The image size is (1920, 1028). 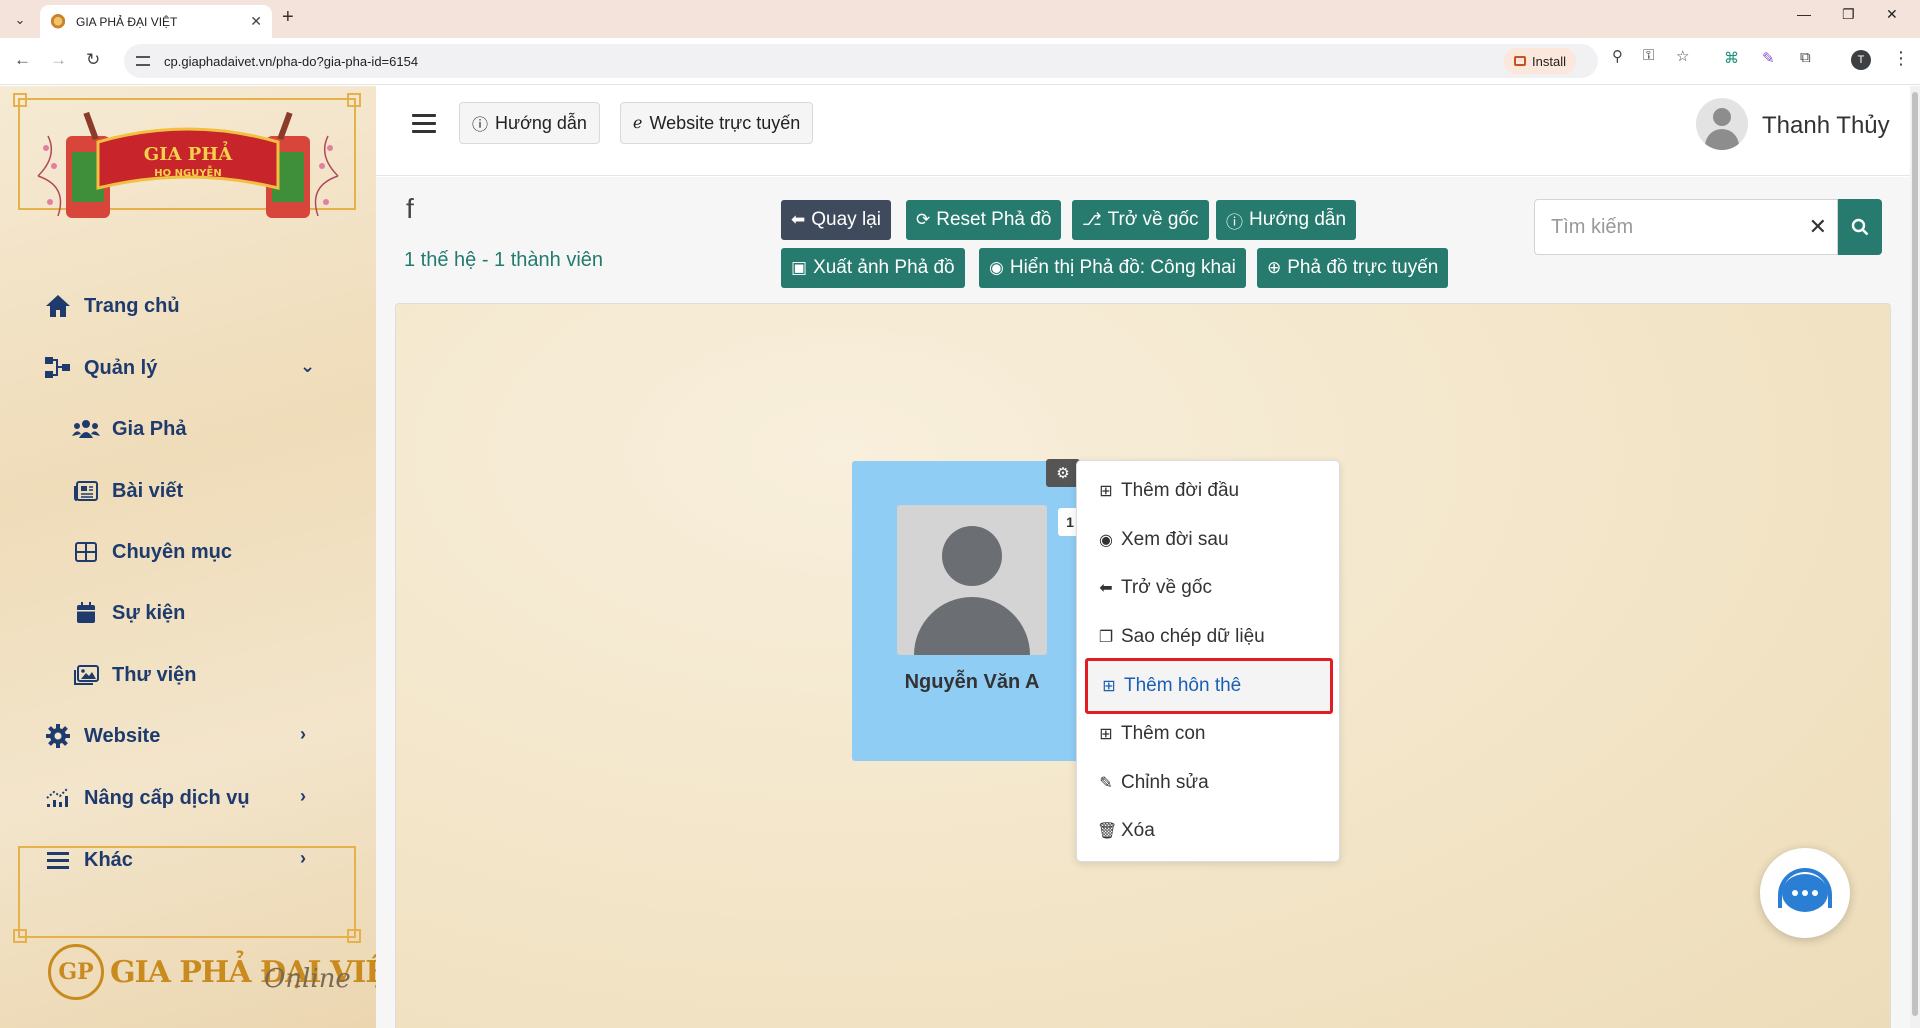 I want to click on family-logo: GIA PHẢ HỌ NGUYỄN, so click(x=188, y=171).